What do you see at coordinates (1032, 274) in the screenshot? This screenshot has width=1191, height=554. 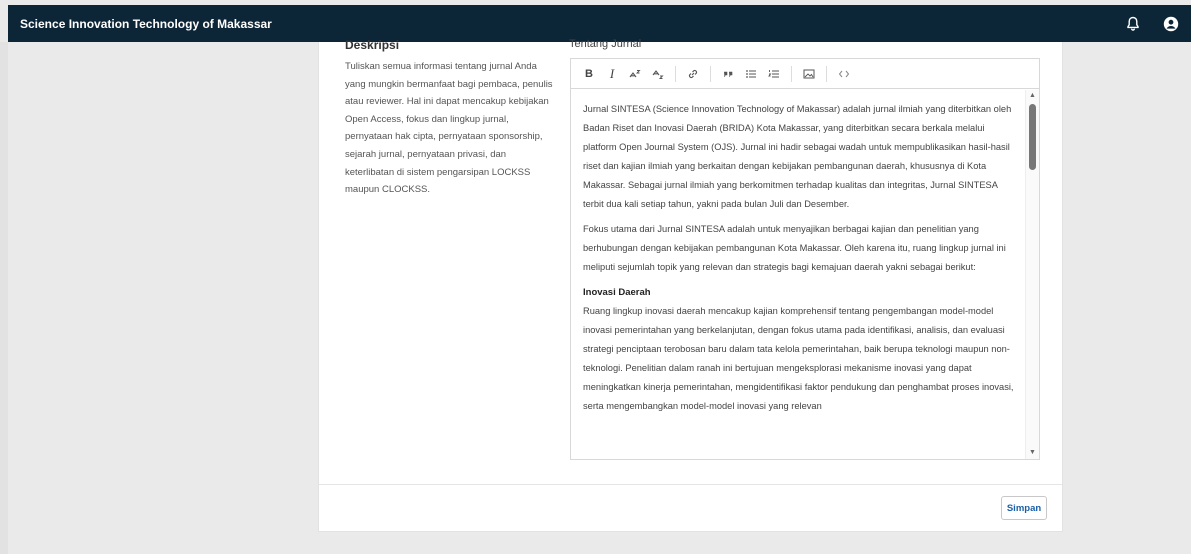 I see `editor-scrollbar: ▲ ▼` at bounding box center [1032, 274].